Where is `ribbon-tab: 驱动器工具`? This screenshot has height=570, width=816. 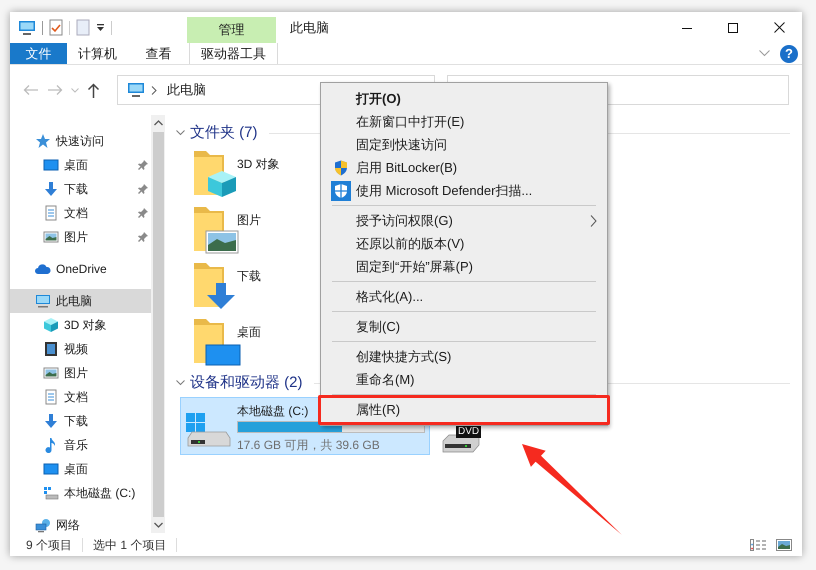
ribbon-tab: 驱动器工具 is located at coordinates (233, 53).